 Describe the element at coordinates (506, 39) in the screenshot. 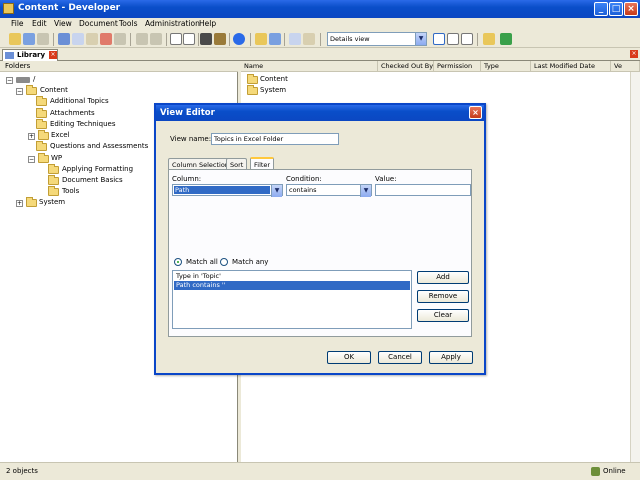

I see `refresh-icon` at that location.